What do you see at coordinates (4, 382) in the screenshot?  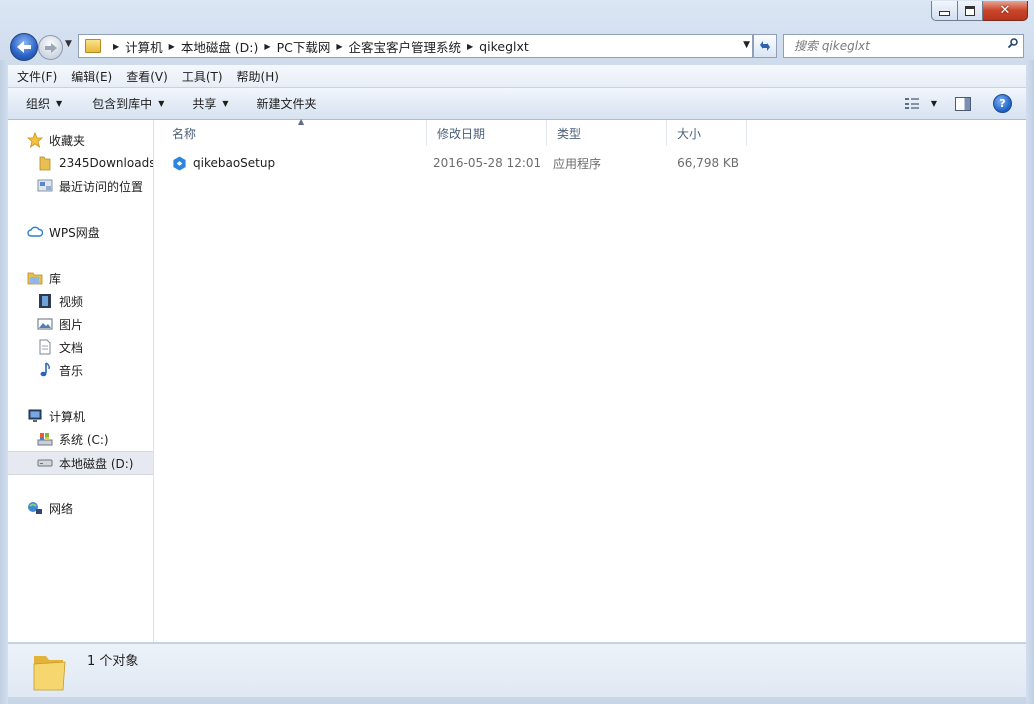 I see `window-border-left` at bounding box center [4, 382].